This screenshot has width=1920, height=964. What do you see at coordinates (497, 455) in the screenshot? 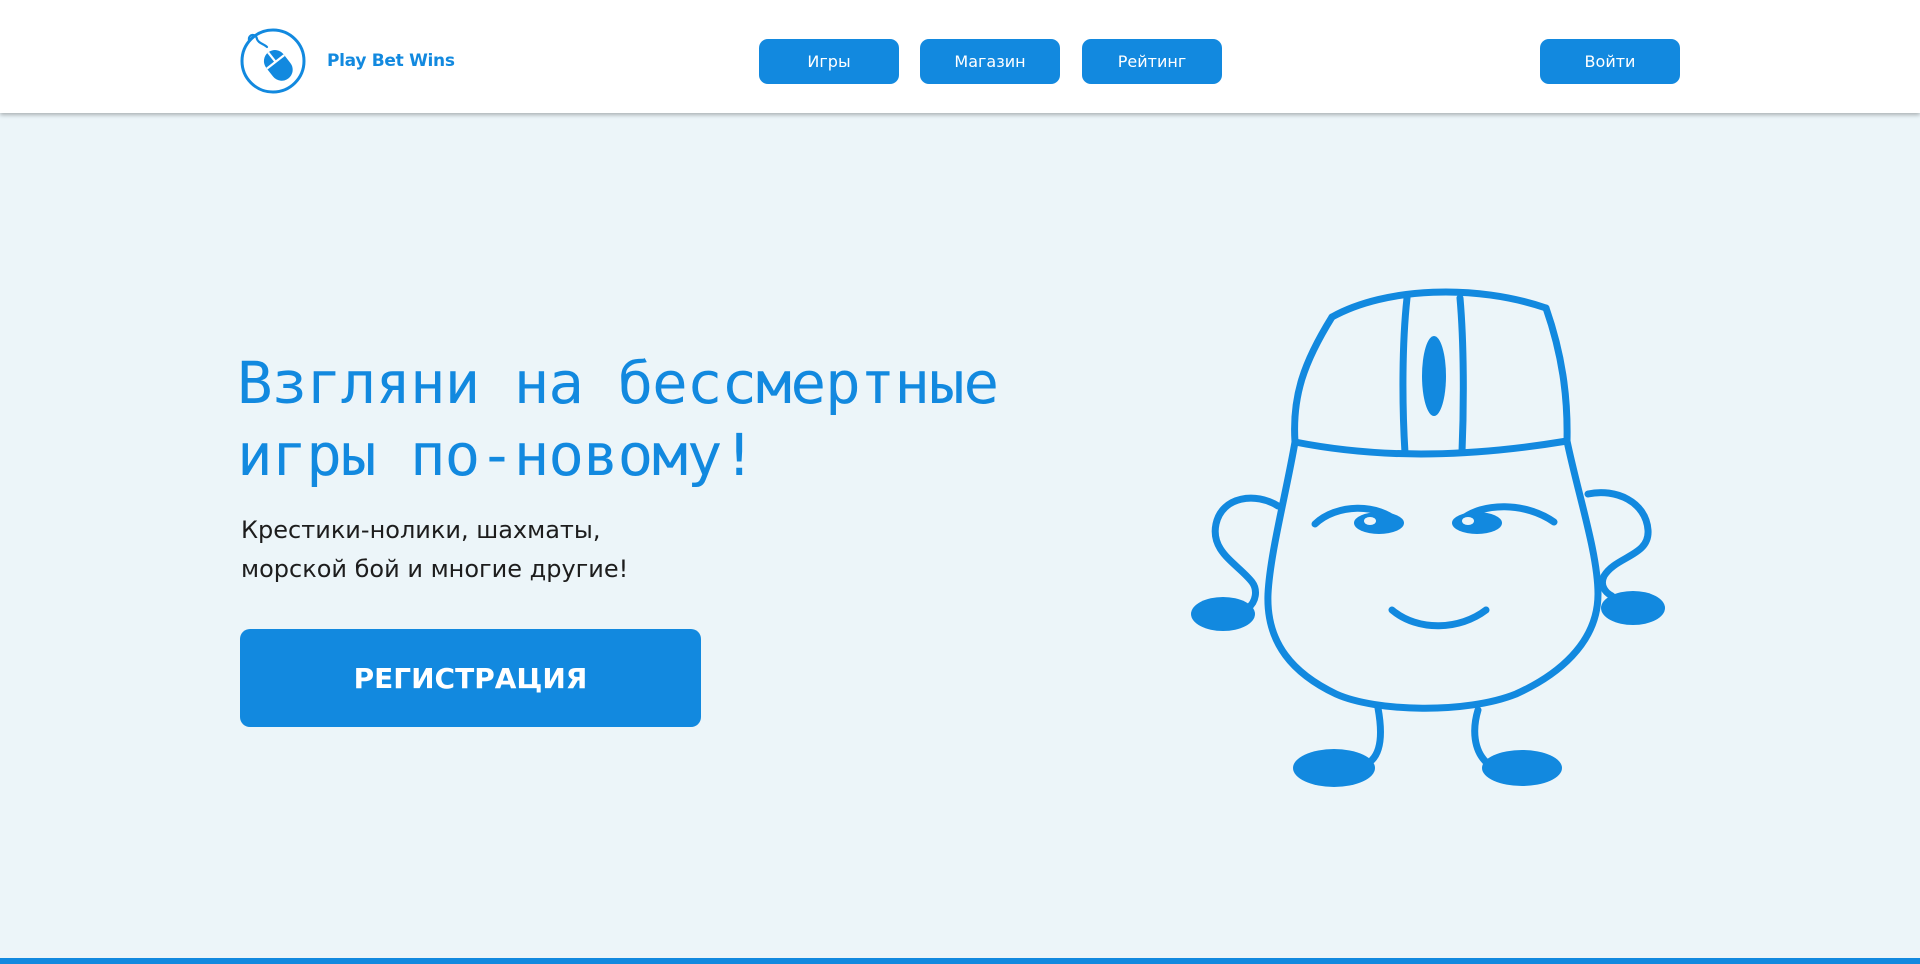
I see `hero-title-line: игры по-новому!` at bounding box center [497, 455].